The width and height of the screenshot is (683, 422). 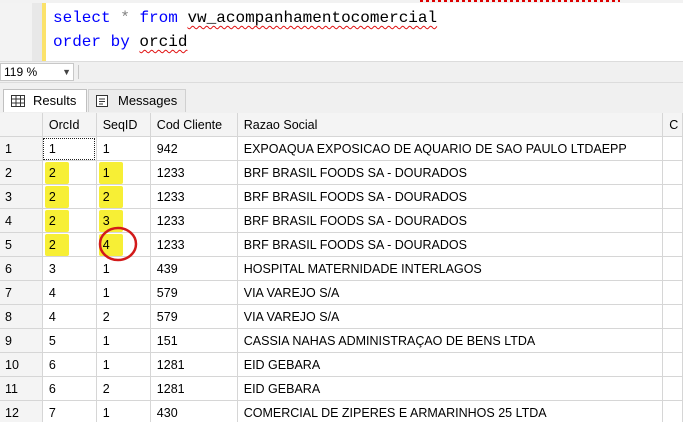 I want to click on row-number: 2, so click(x=21, y=172).